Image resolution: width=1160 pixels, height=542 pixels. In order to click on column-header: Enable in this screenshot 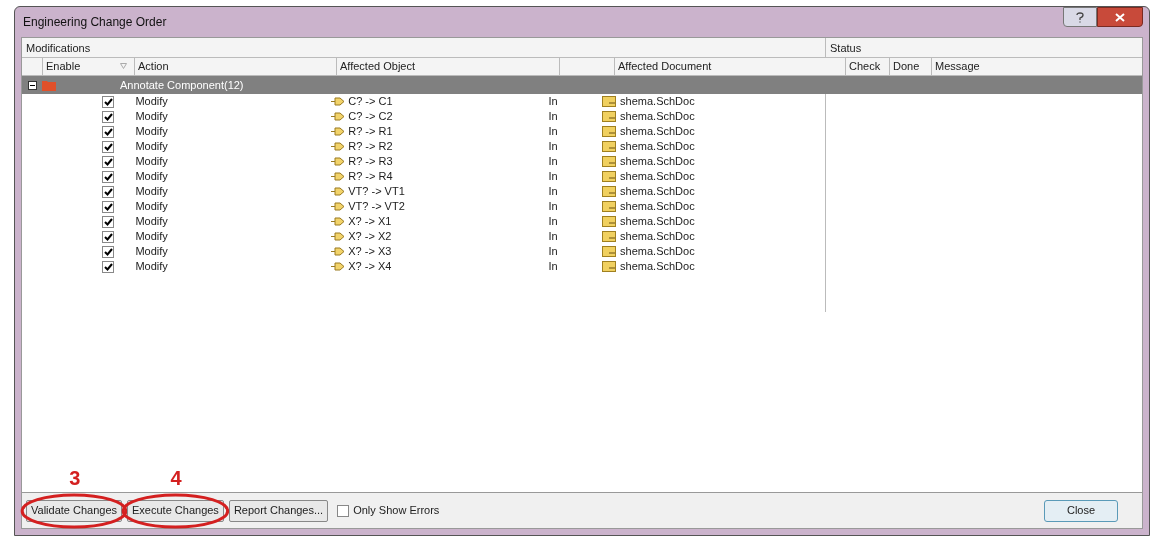, I will do `click(88, 66)`.